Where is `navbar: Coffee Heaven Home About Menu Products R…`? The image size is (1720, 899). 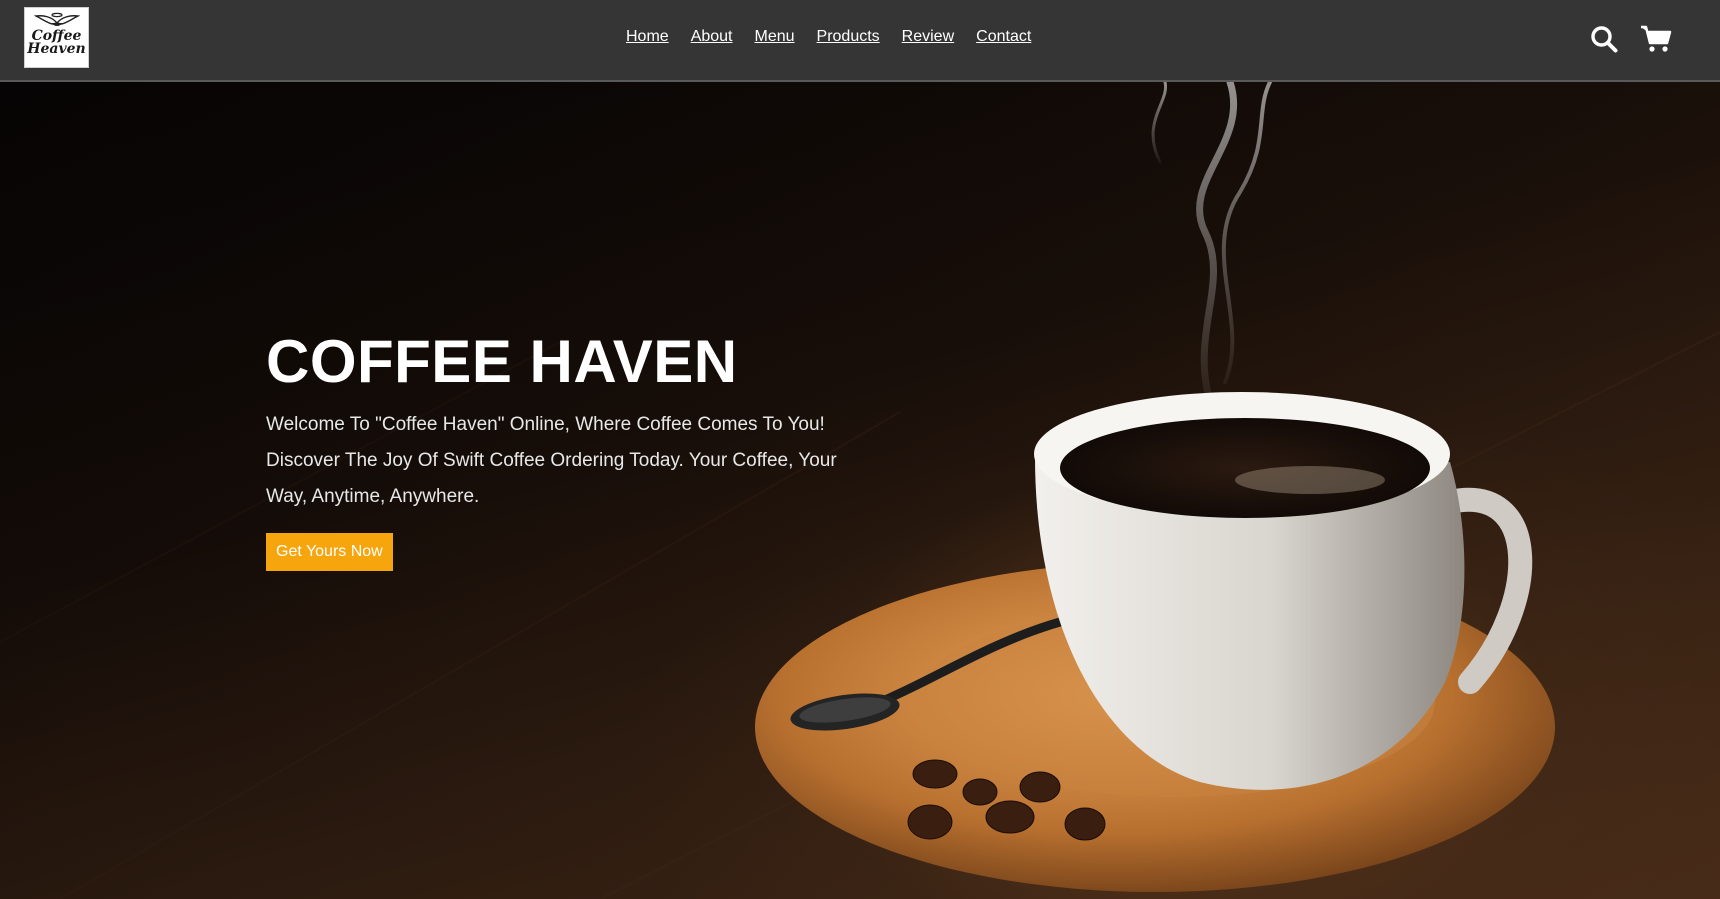 navbar: Coffee Heaven Home About Menu Products R… is located at coordinates (860, 41).